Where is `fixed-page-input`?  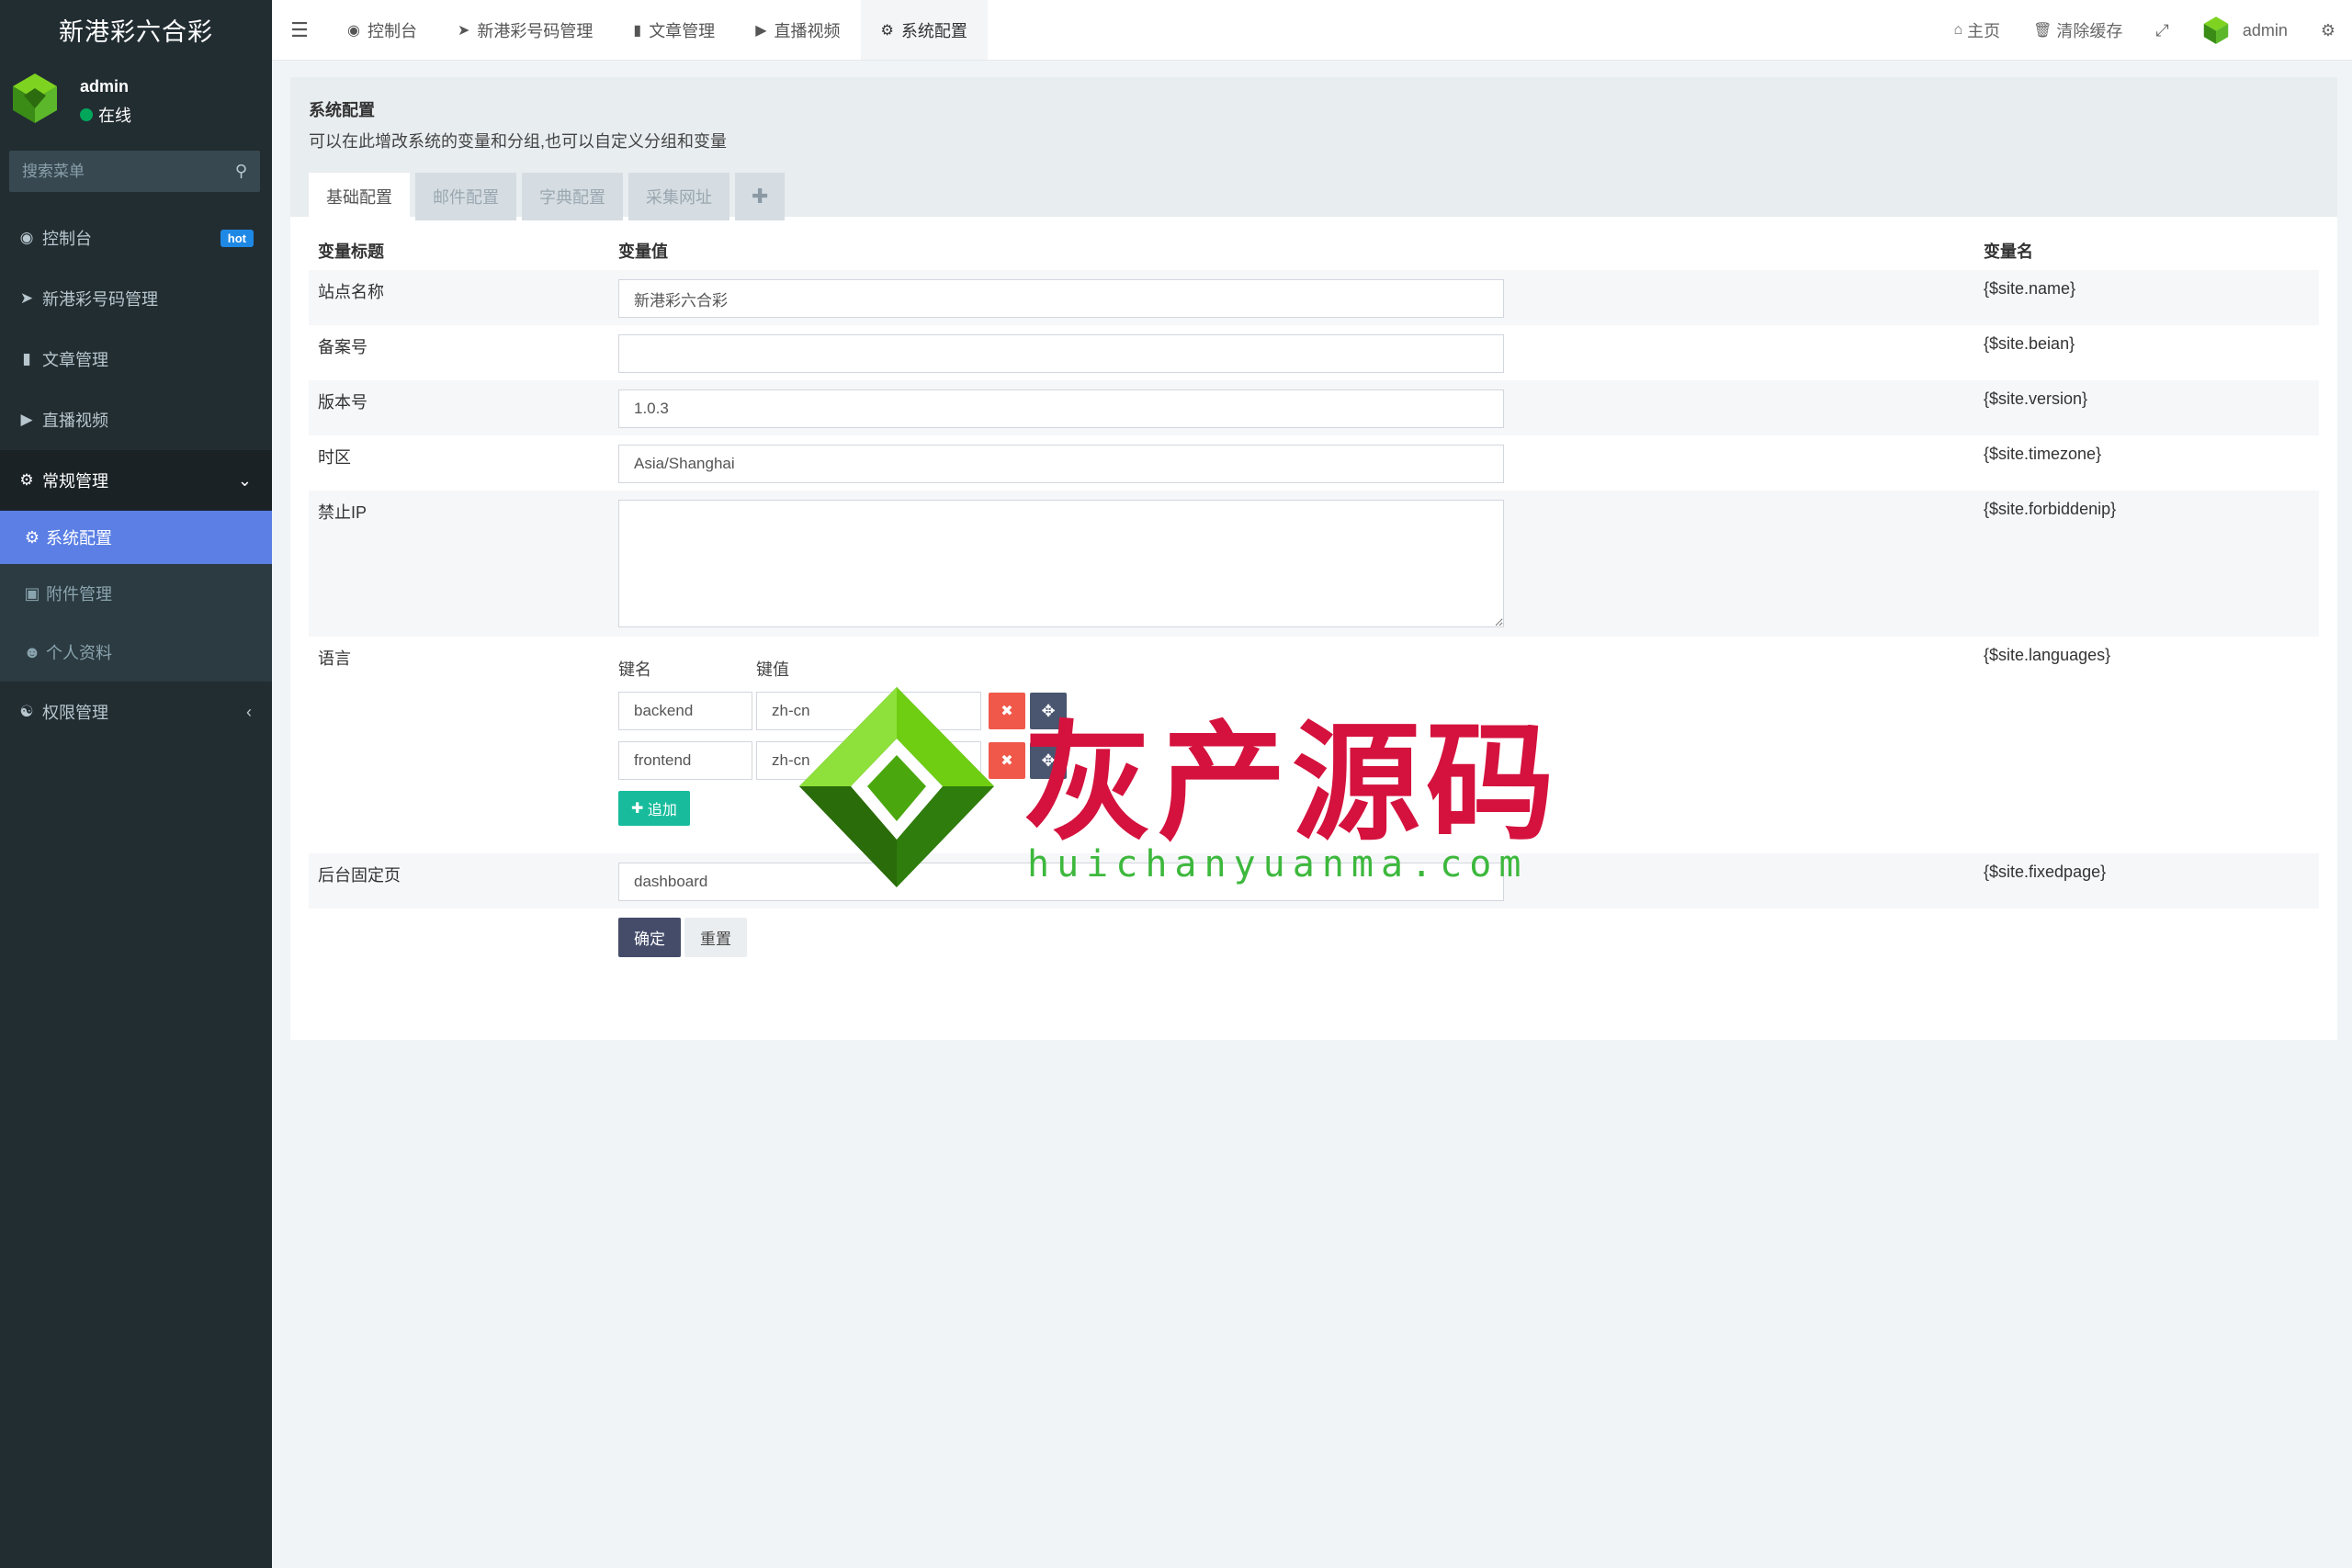
fixed-page-input is located at coordinates (1061, 882).